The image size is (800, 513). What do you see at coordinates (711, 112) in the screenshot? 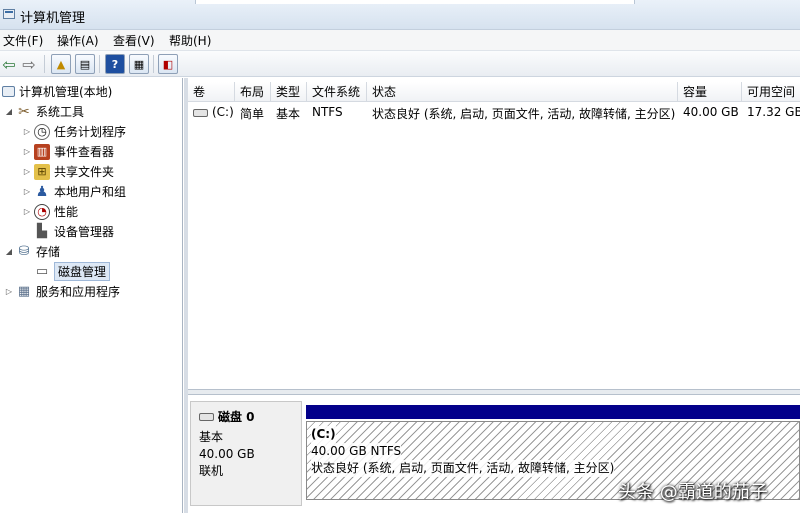
I see `cell-capacity: 40.00 GB` at bounding box center [711, 112].